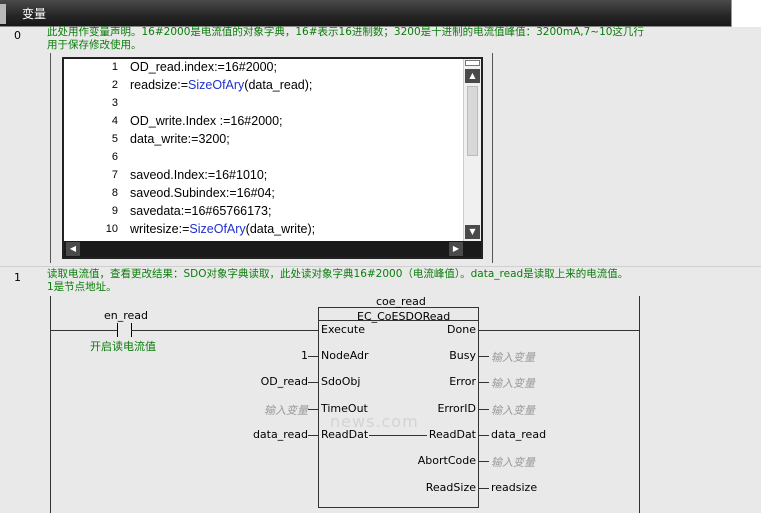 The image size is (761, 513). I want to click on line-number: 8, so click(114, 193).